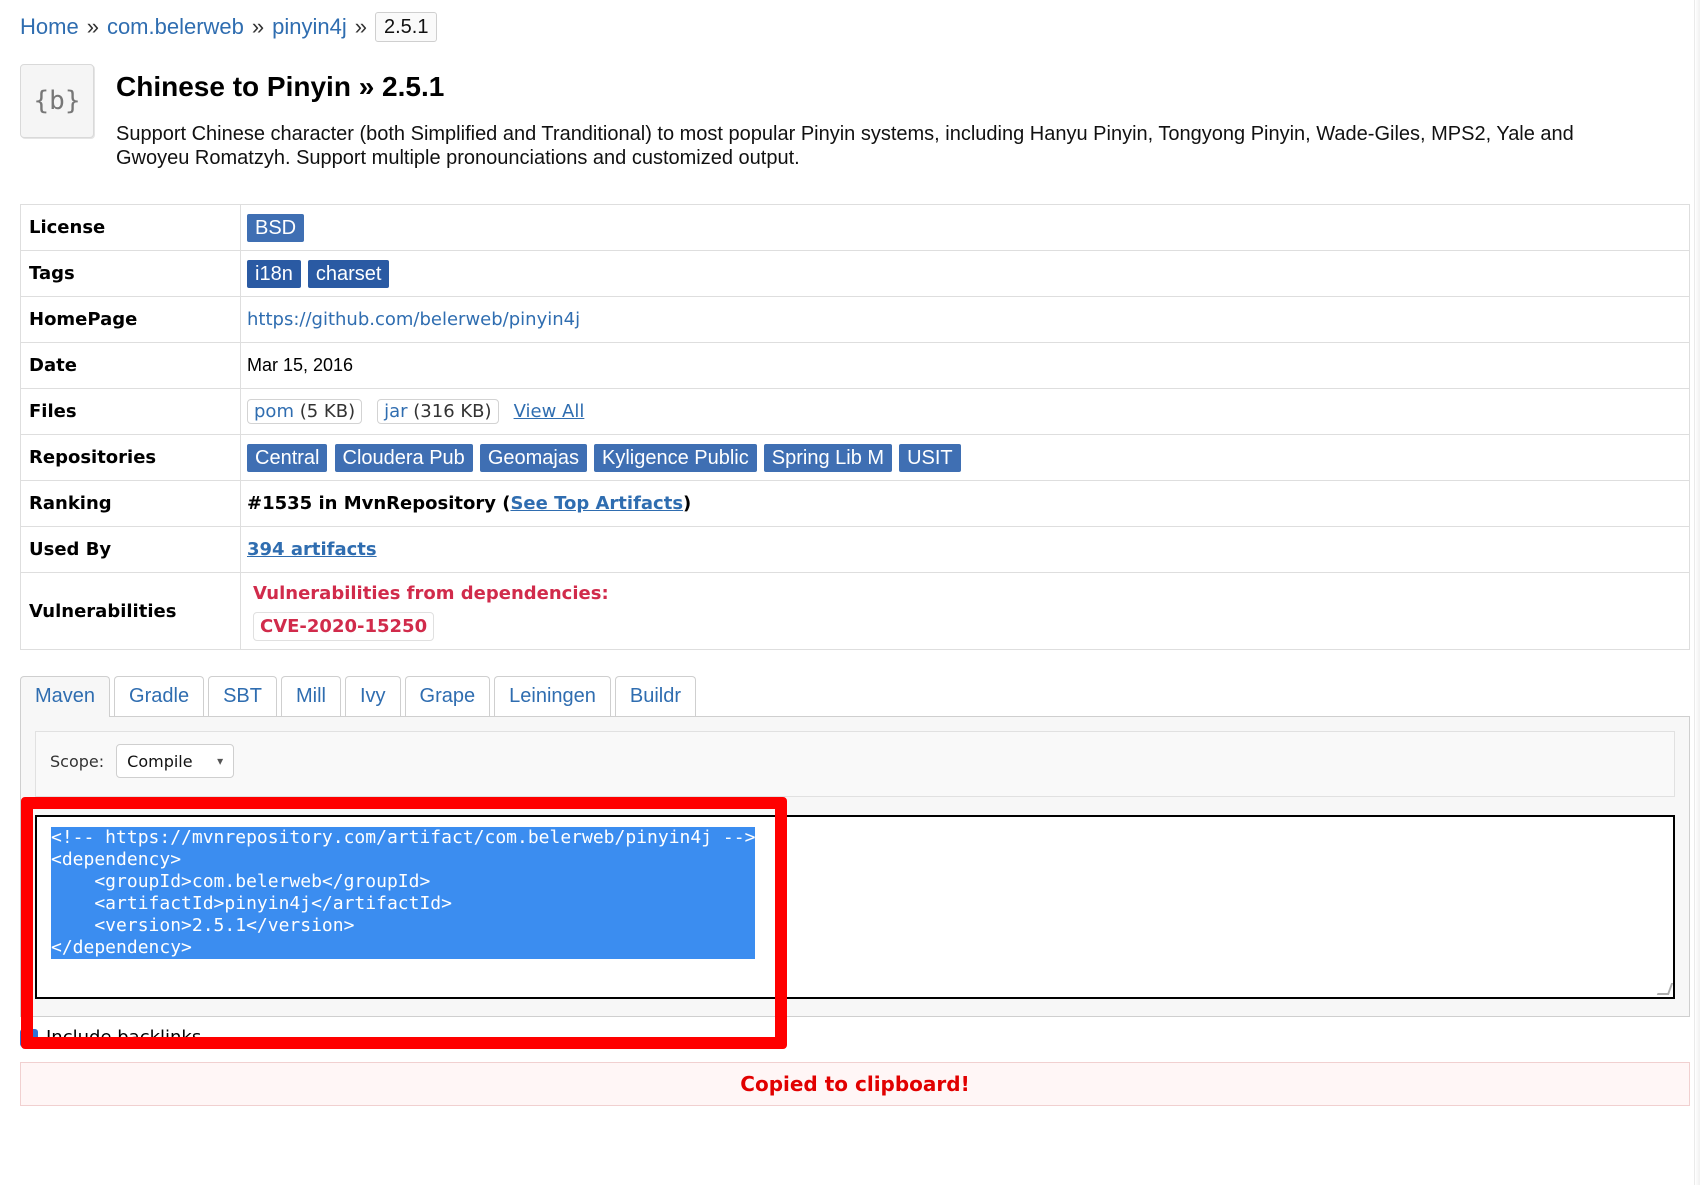 Image resolution: width=1700 pixels, height=1185 pixels. Describe the element at coordinates (431, 593) in the screenshot. I see `vulnerabilities-warning: Vulnerabilities from dependencies:` at that location.